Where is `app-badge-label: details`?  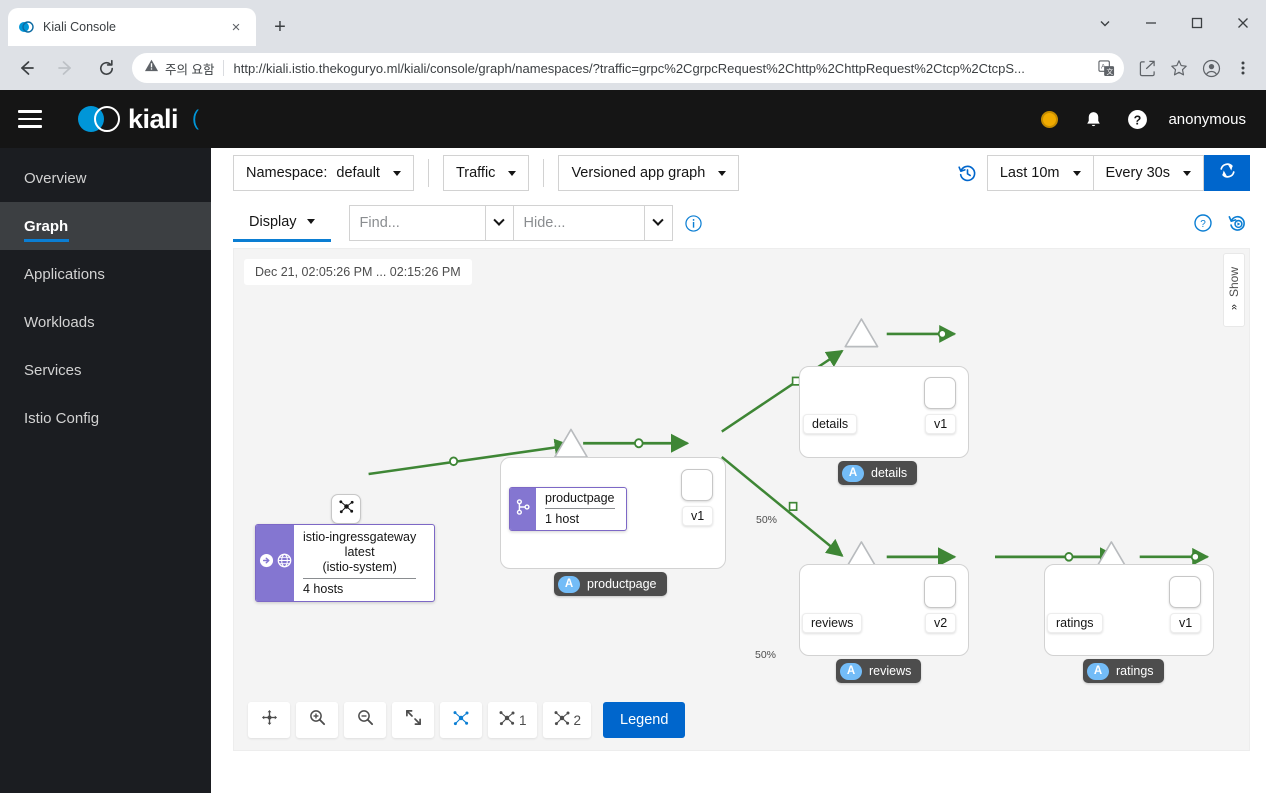
app-badge-label: details is located at coordinates (889, 473).